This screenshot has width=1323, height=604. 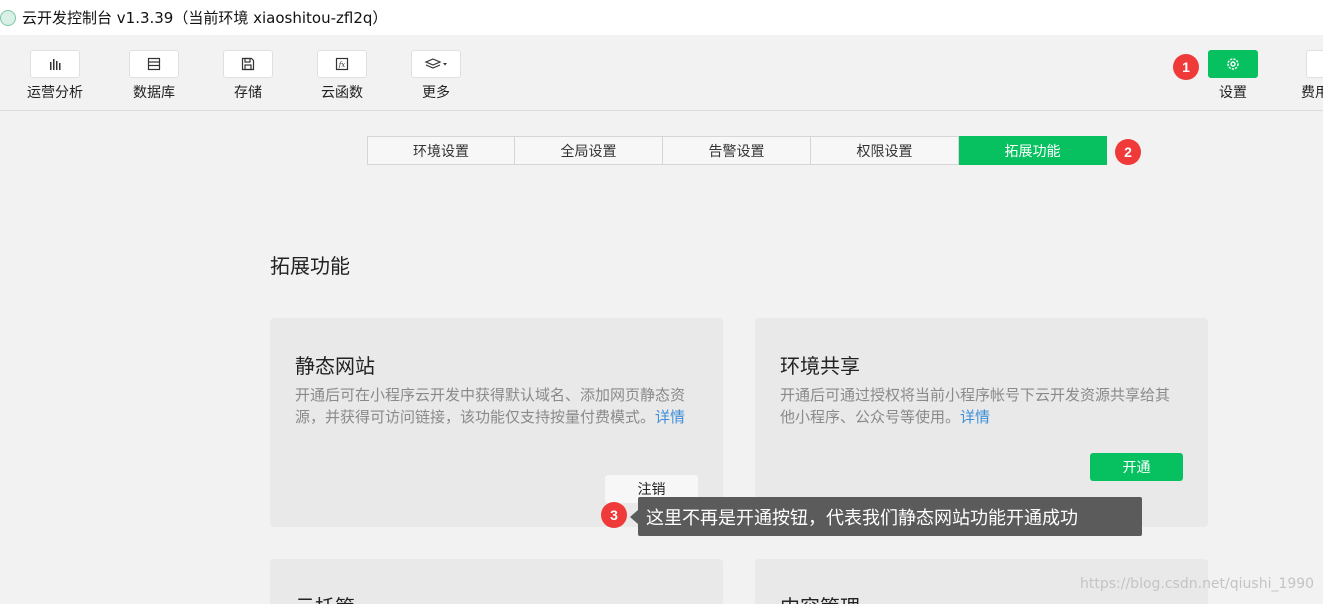 What do you see at coordinates (205, 18) in the screenshot?
I see `window-title: 云开发控制台 v1.3.39（当前环境 xiaoshitou-zfl2q）` at bounding box center [205, 18].